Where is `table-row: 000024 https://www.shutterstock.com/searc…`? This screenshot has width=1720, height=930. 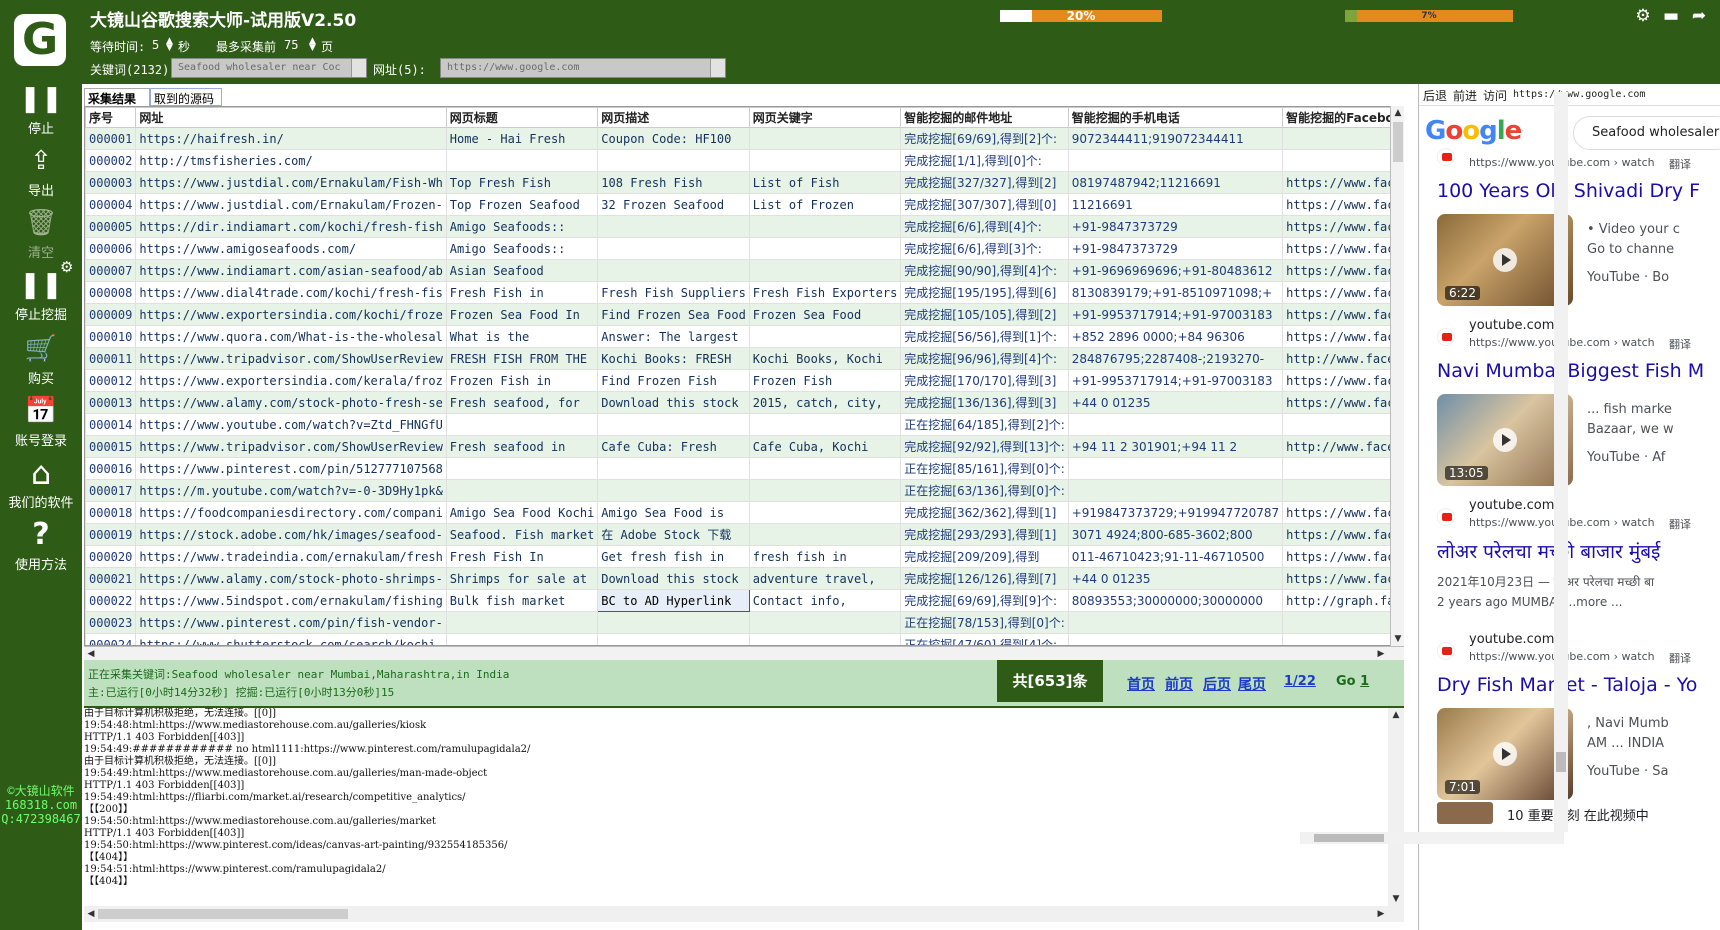
table-row: 000024 https://www.shutterstock.com/searc… is located at coordinates (744, 639).